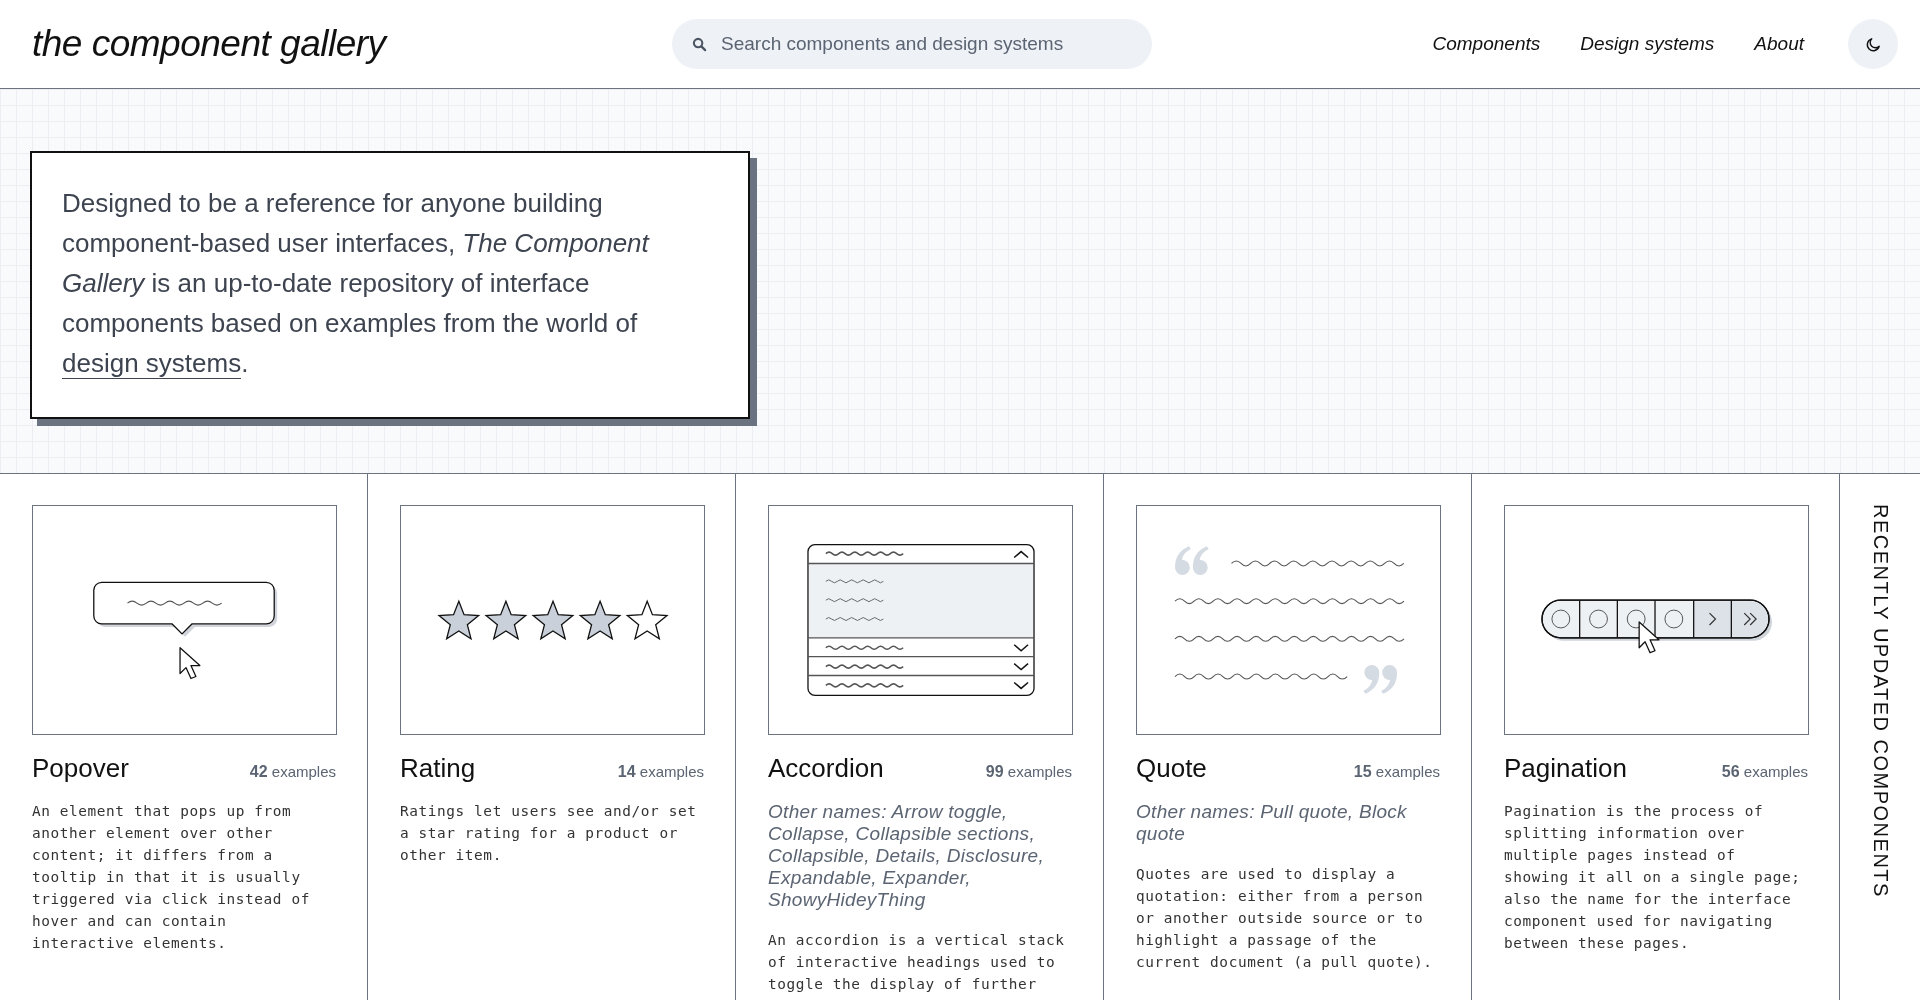 The image size is (1920, 1000). What do you see at coordinates (552, 737) in the screenshot?
I see `component-card: Rating 14 examples Ratings let users see and/or set a star rating for a product or other item.` at bounding box center [552, 737].